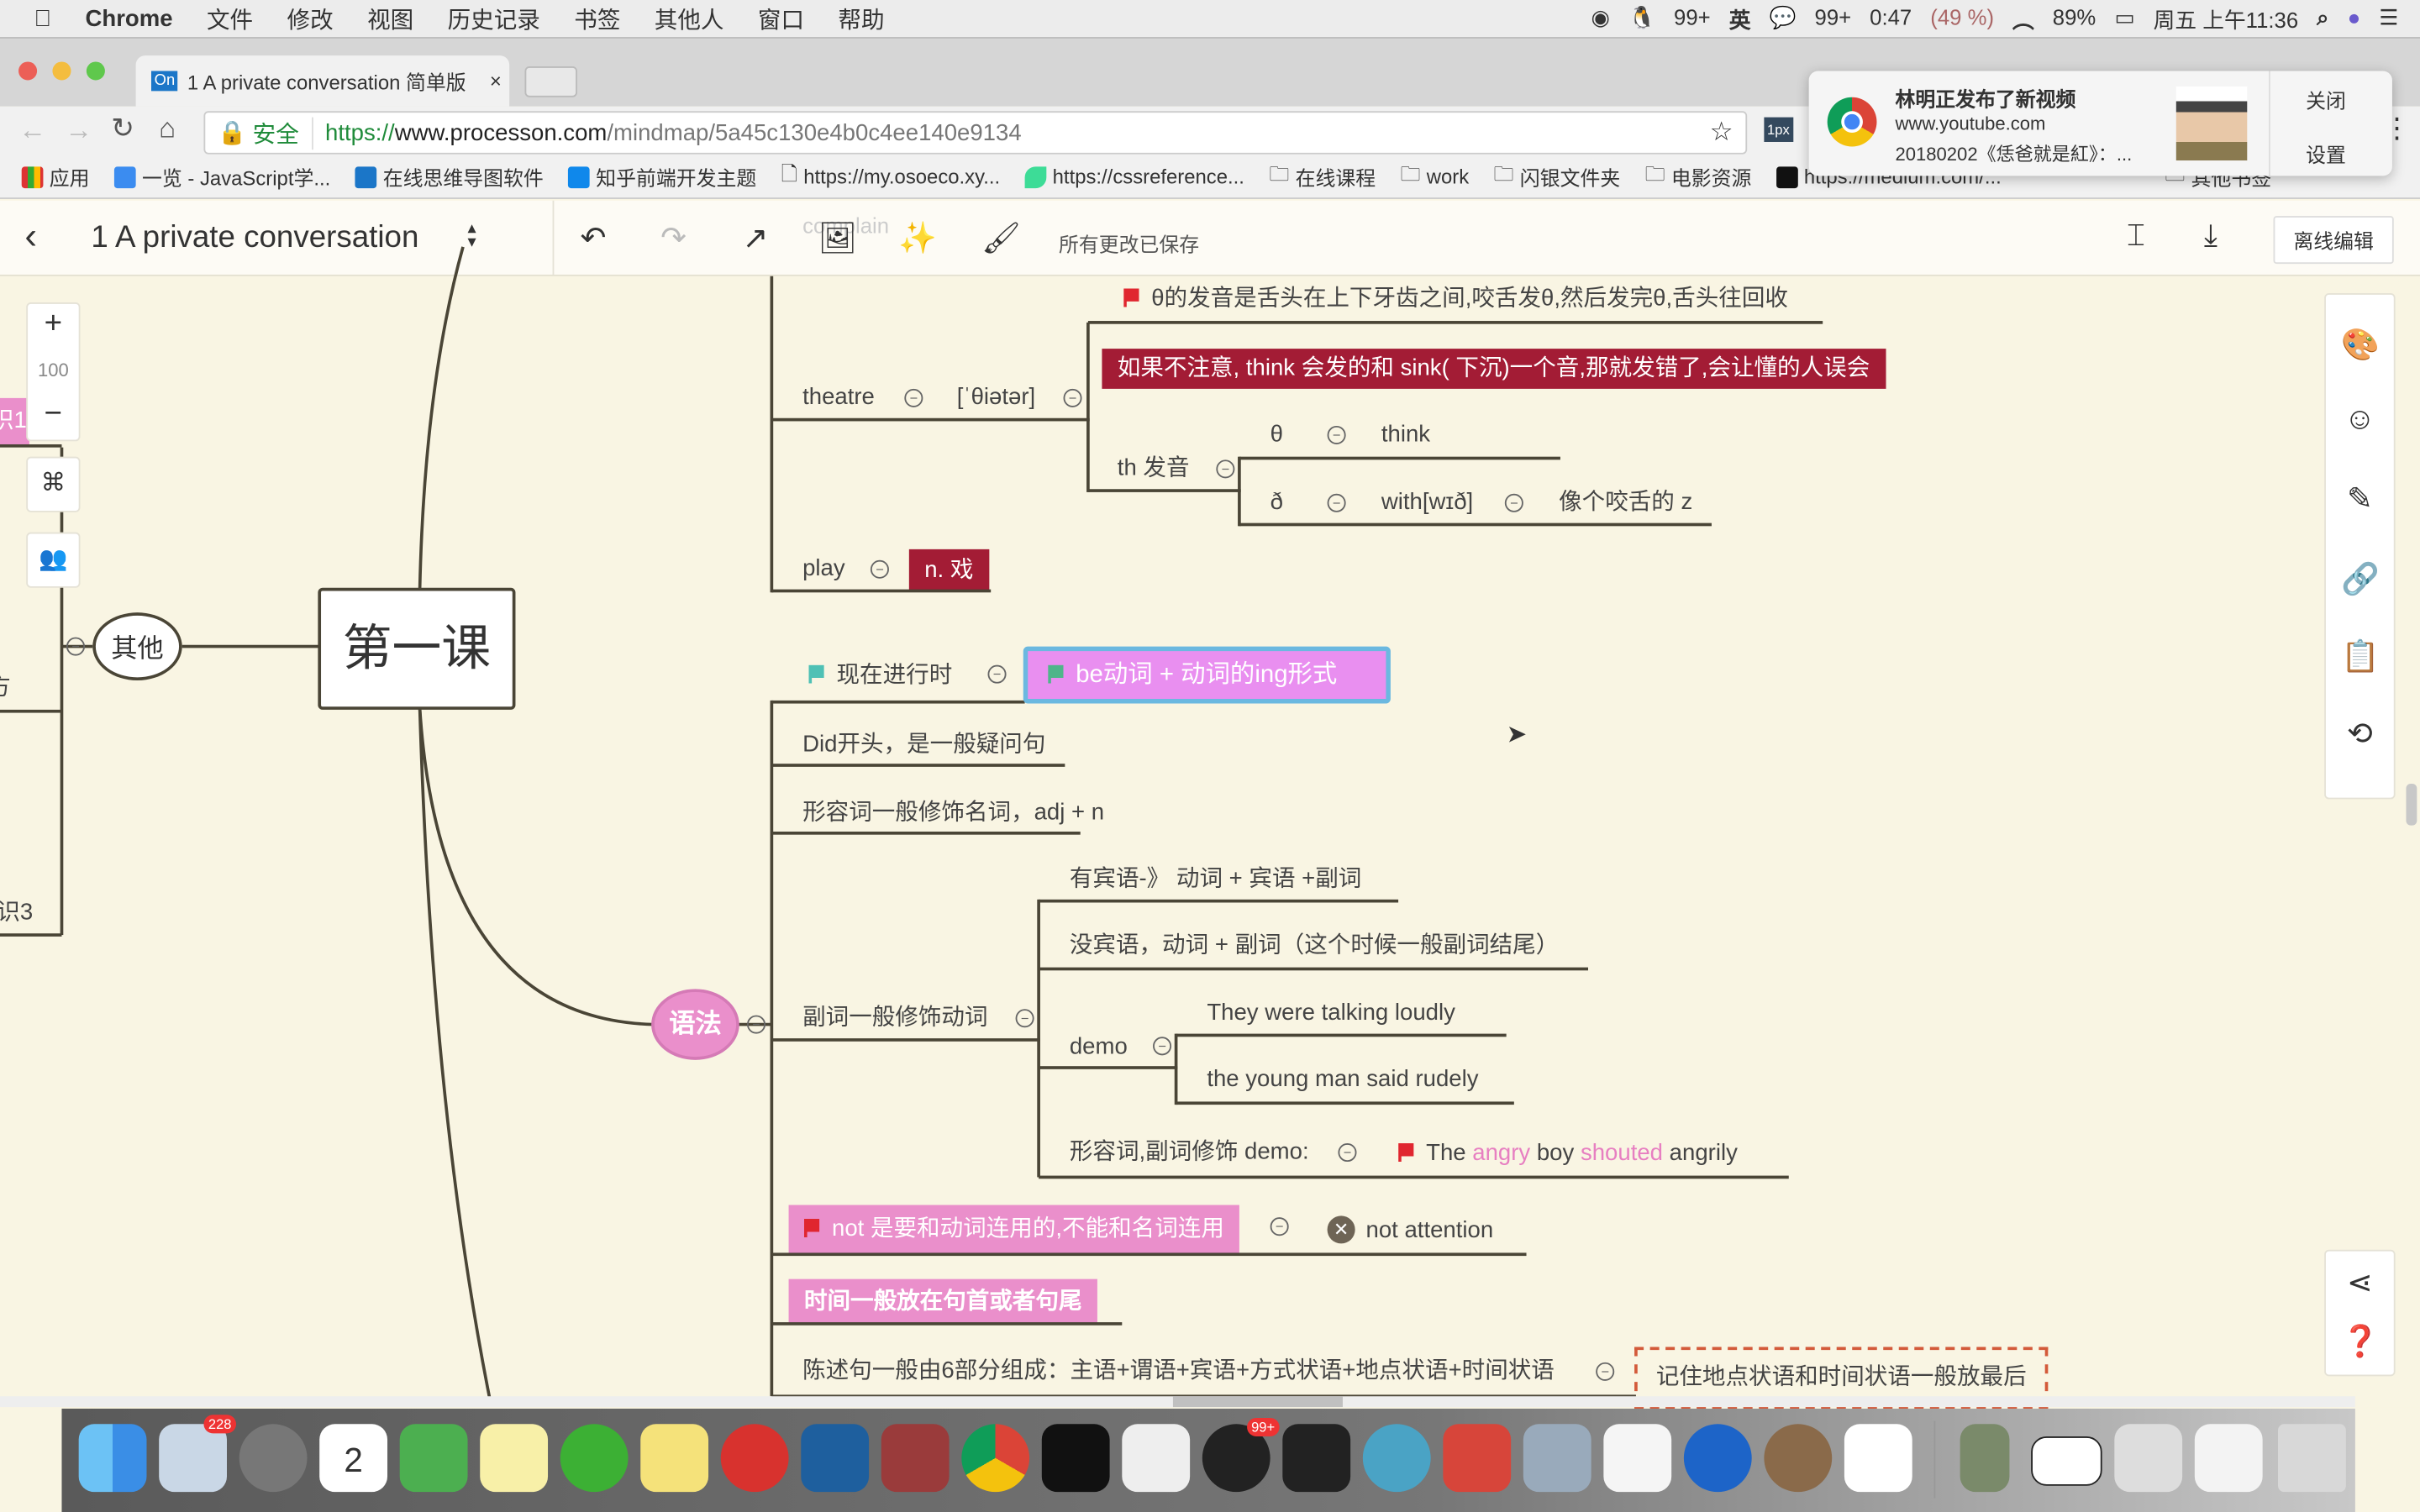 The width and height of the screenshot is (2420, 1512). Describe the element at coordinates (2360, 579) in the screenshot. I see `link-icon: 🔗` at that location.